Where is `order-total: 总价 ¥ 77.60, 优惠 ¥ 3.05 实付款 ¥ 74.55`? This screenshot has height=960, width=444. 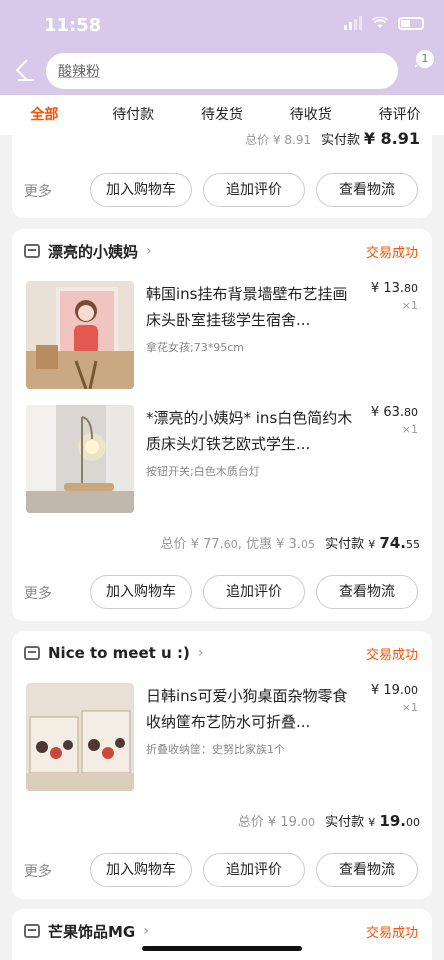 order-total: 总价 ¥ 77.60, 优惠 ¥ 3.05 实付款 ¥ 74.55 is located at coordinates (290, 543).